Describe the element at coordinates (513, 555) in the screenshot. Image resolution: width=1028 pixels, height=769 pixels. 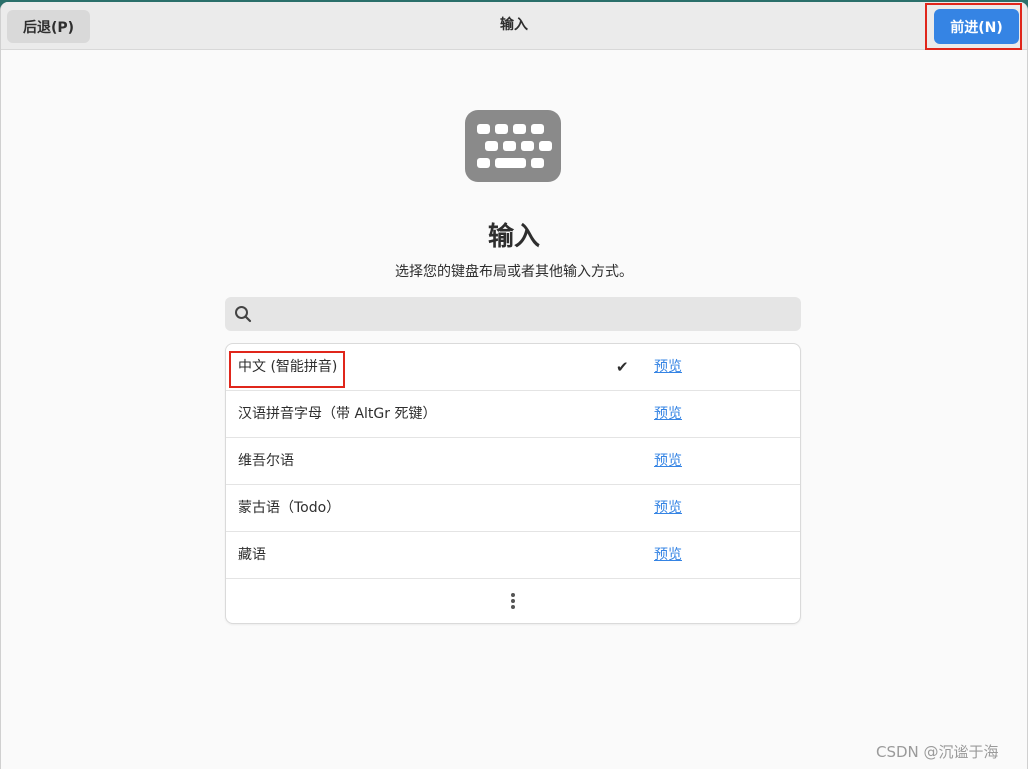
I see `list-item: 藏语 预览` at that location.